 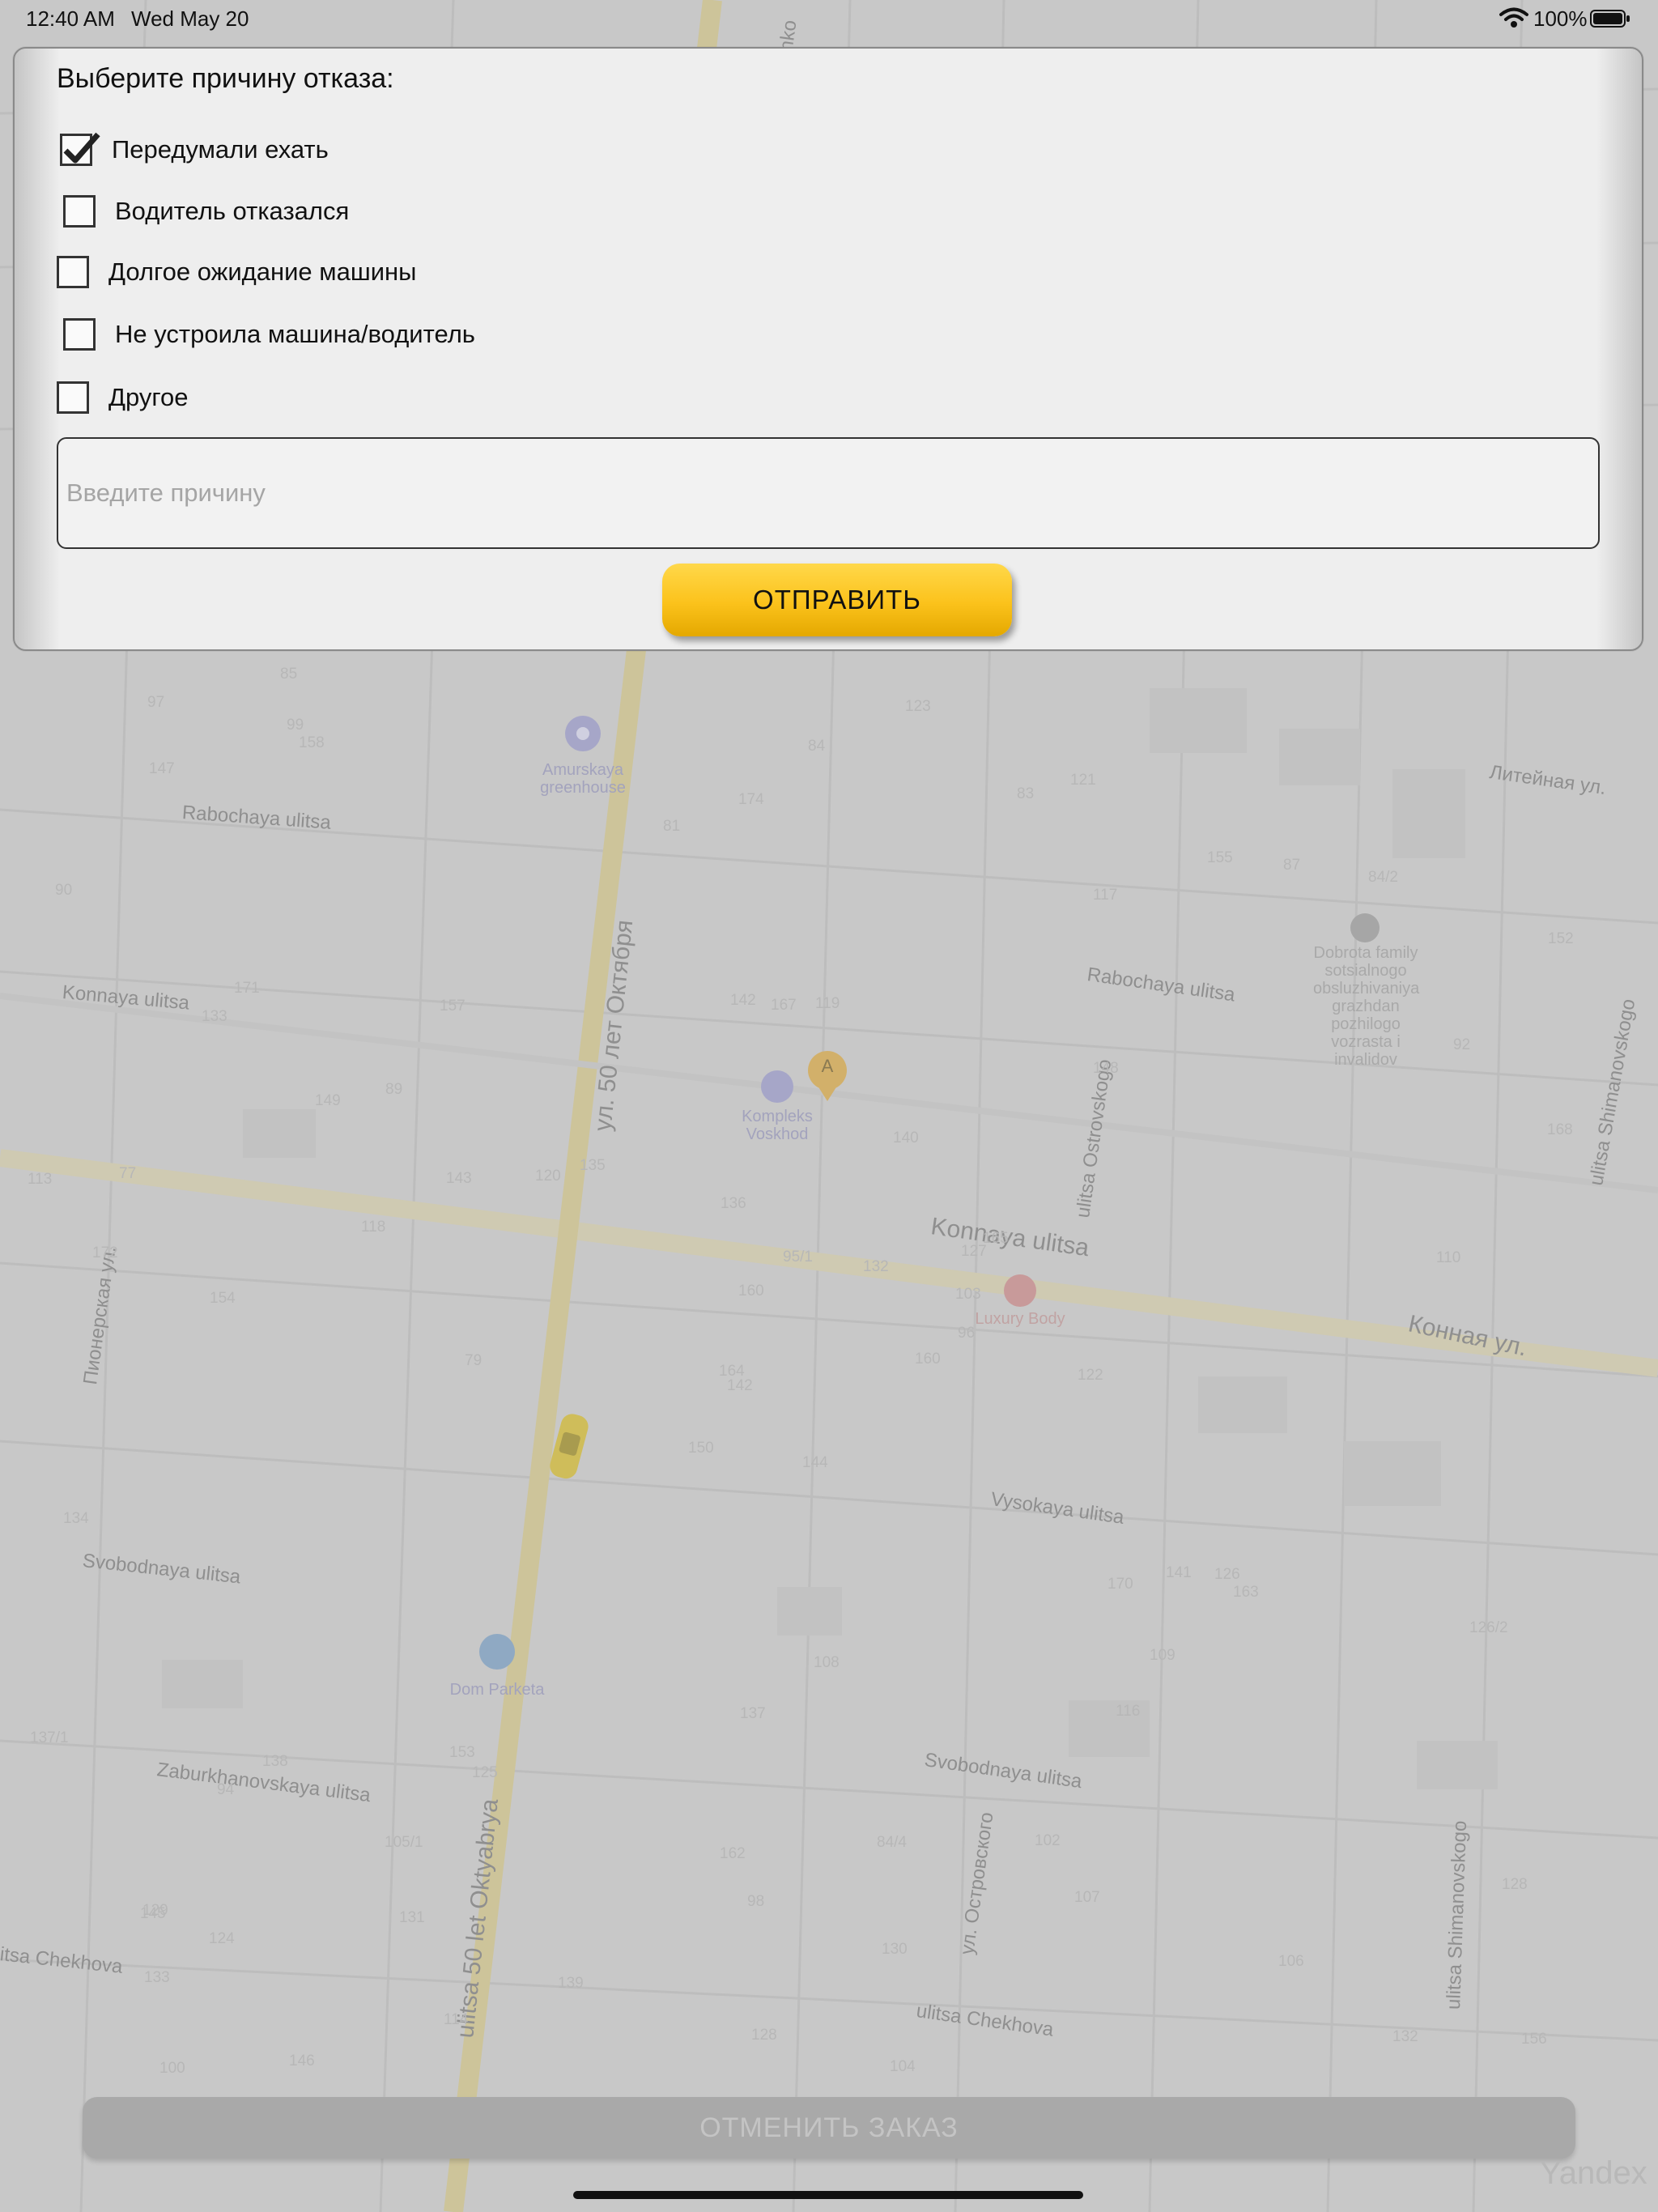 What do you see at coordinates (214, 1017) in the screenshot?
I see `house-number: 133` at bounding box center [214, 1017].